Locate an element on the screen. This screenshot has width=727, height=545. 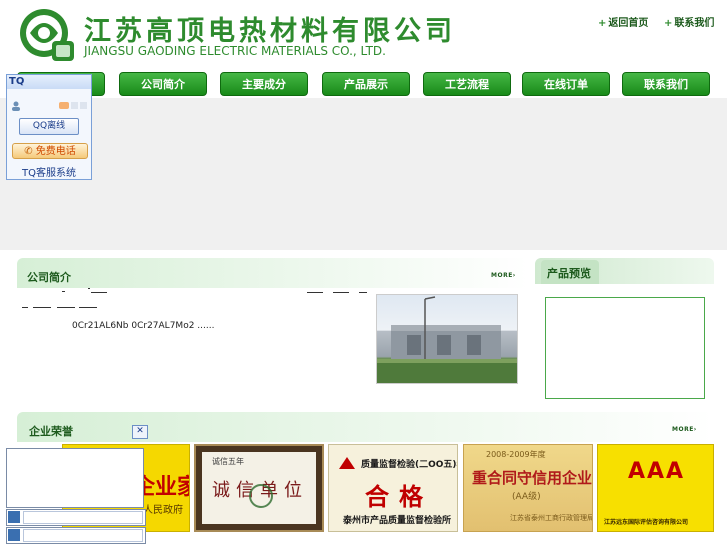
main-nav: 公司简介 主要成分 产品展示 工艺流程 在线订单 联系我们 is located at coordinates (363, 85).